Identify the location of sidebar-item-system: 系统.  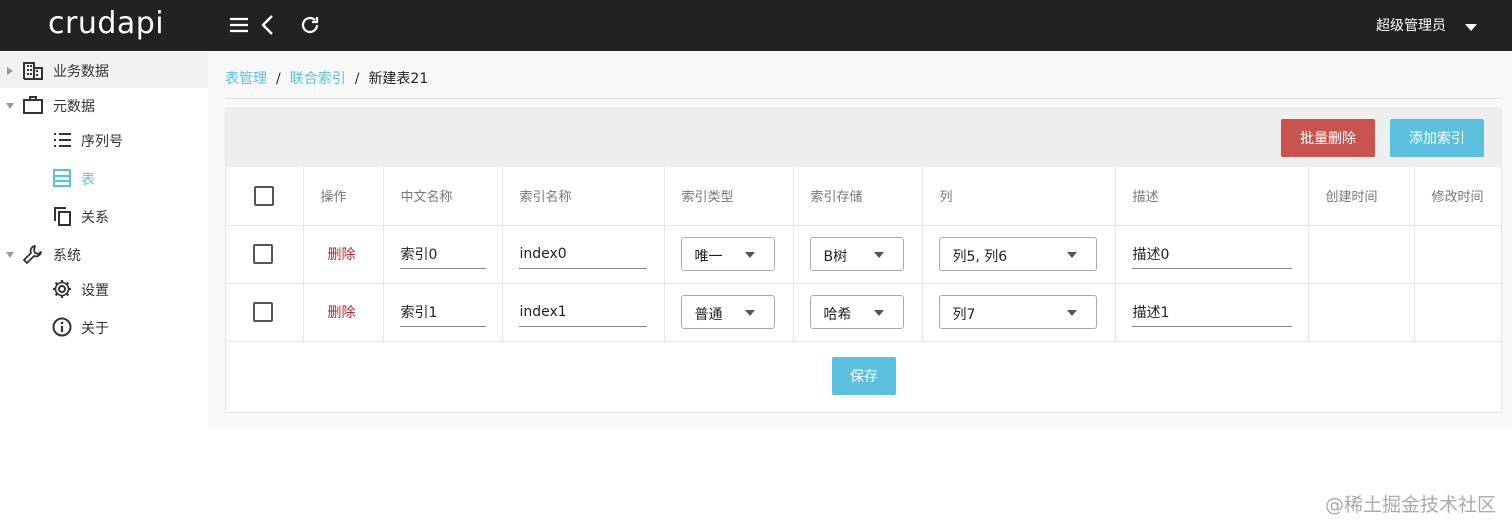
(104, 254).